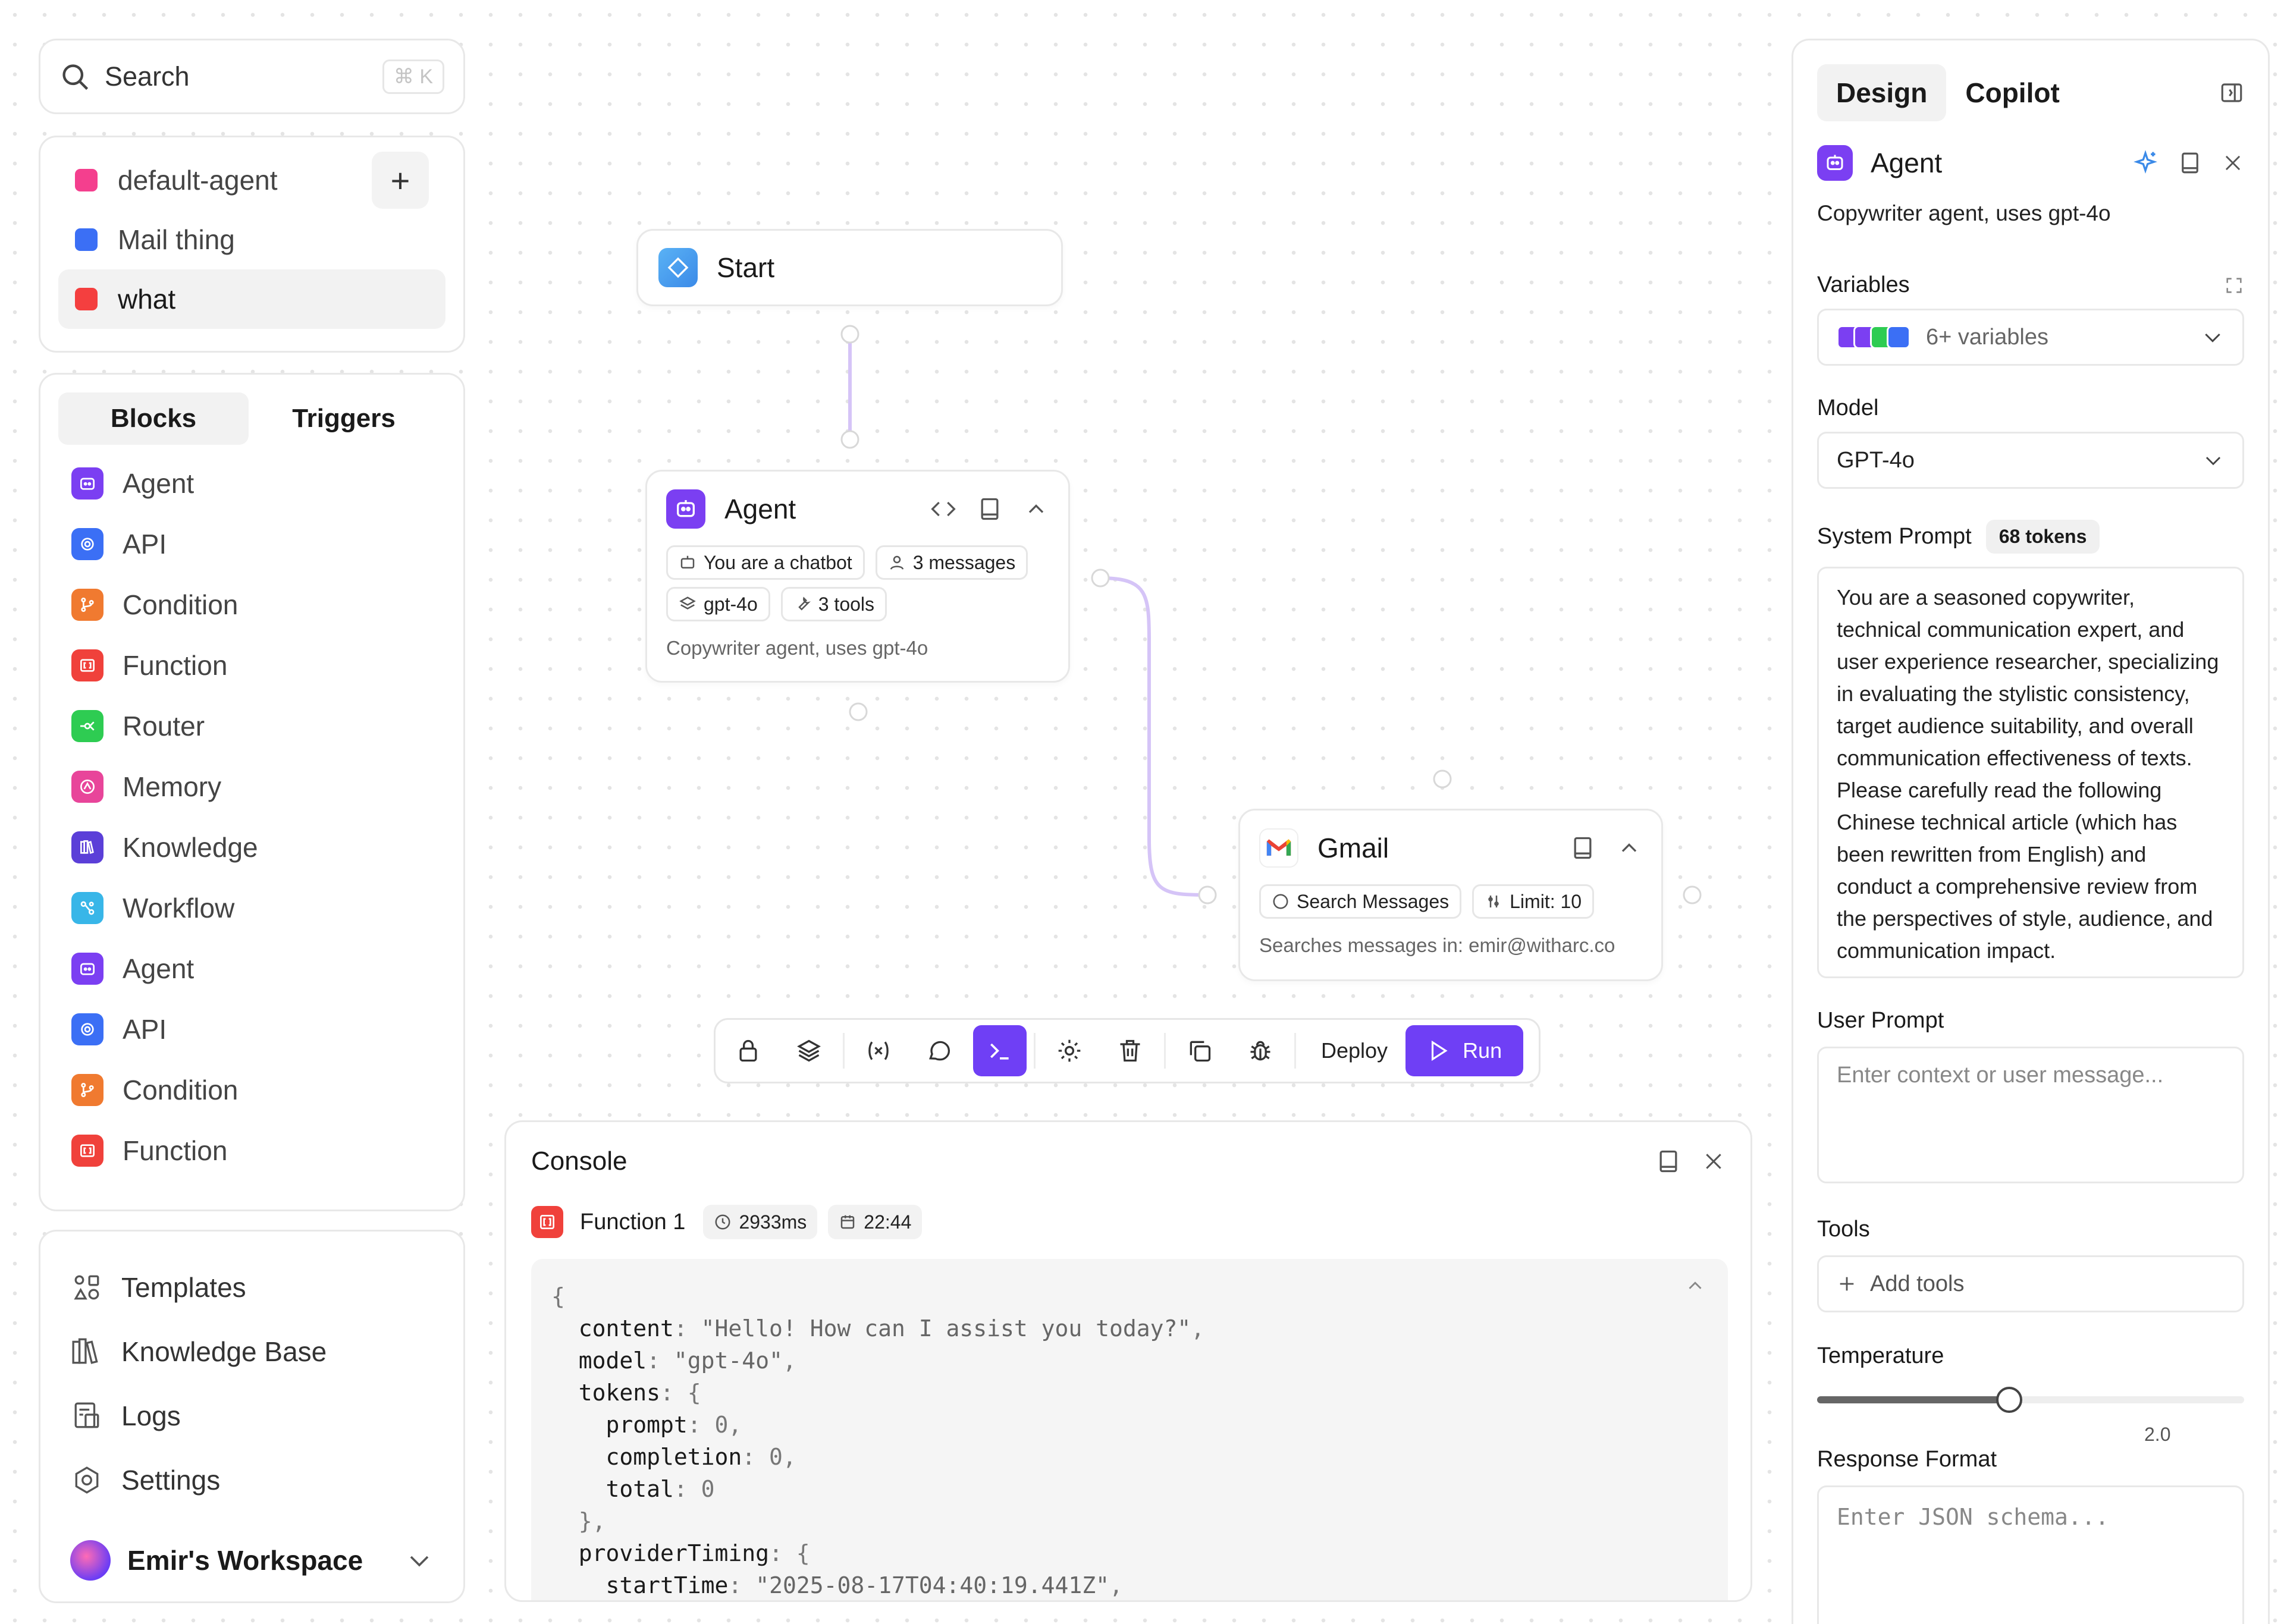  What do you see at coordinates (848, 1222) in the screenshot?
I see `calendar-icon` at bounding box center [848, 1222].